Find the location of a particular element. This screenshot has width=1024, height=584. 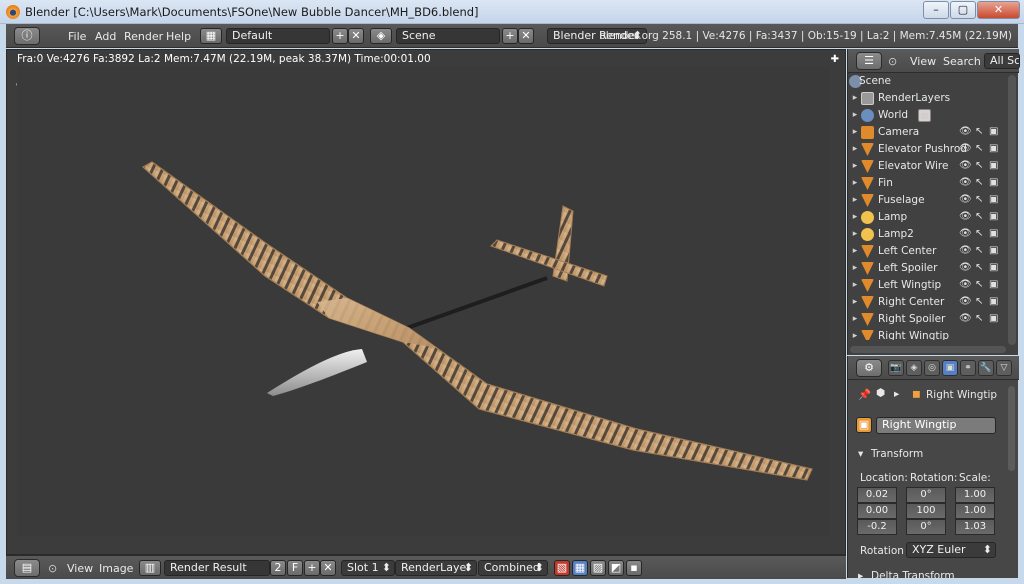

draw-mode-texture-icon: ◩ is located at coordinates (616, 568).